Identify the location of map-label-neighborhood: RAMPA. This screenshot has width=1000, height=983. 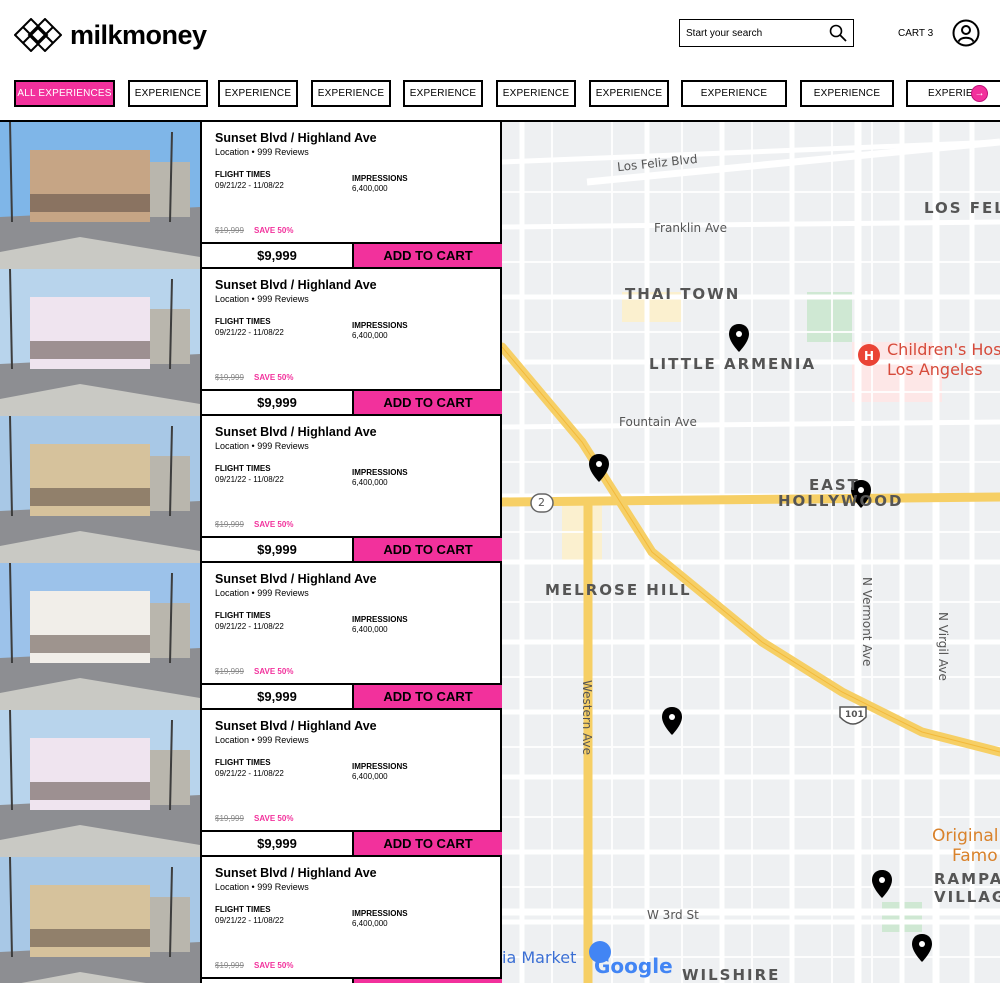
(967, 879).